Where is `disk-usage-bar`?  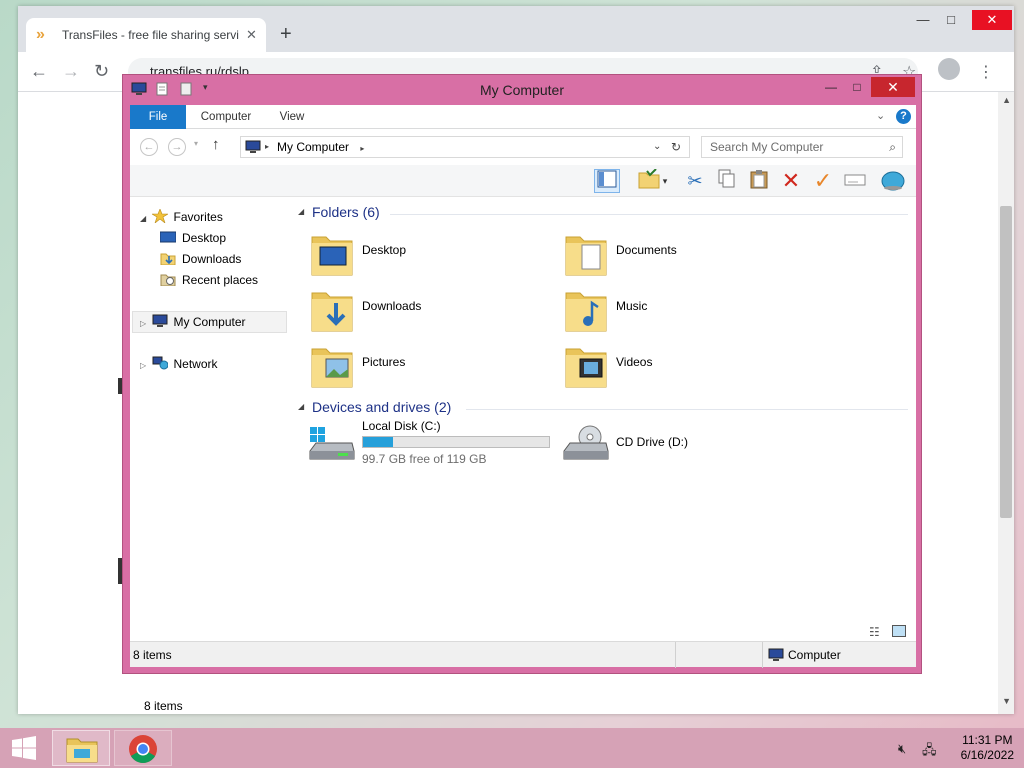 disk-usage-bar is located at coordinates (456, 442).